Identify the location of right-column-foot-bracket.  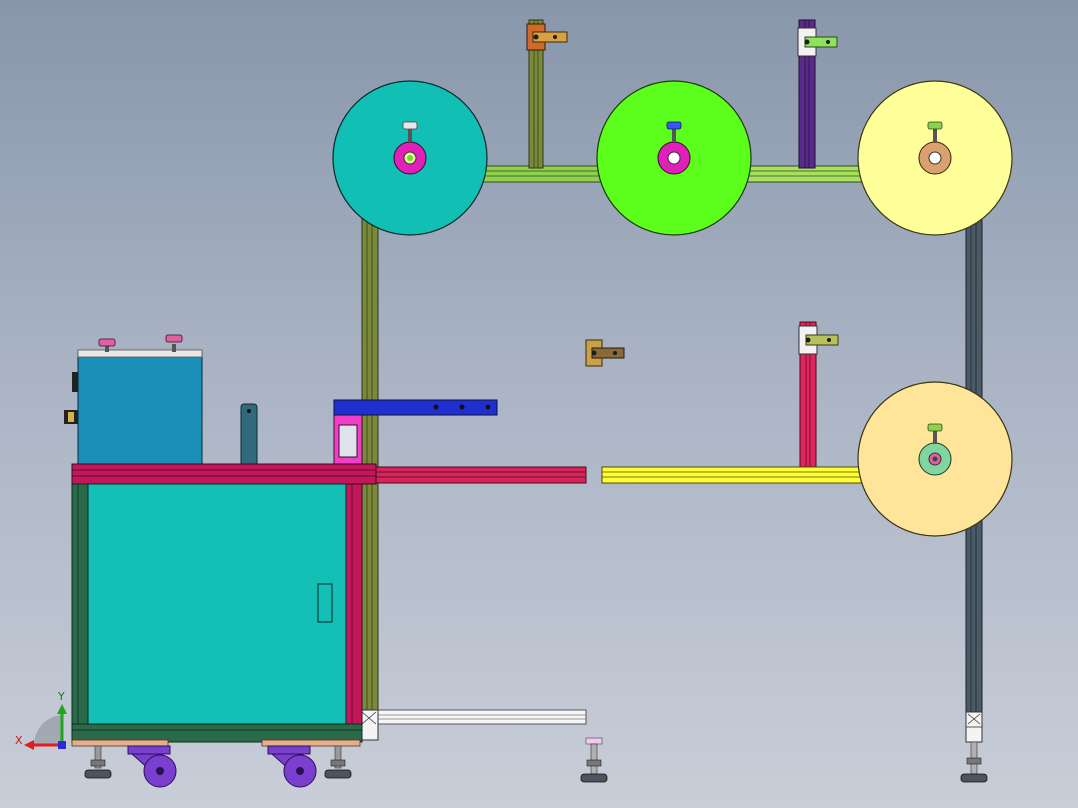
(974, 727).